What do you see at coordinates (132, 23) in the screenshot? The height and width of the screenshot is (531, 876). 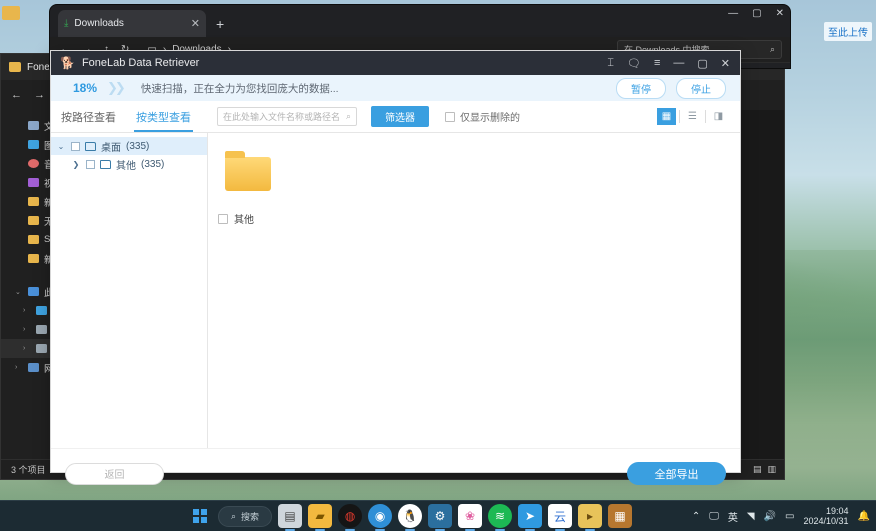 I see `browser-tab-downloads: ⤓ Downloads ✕` at bounding box center [132, 23].